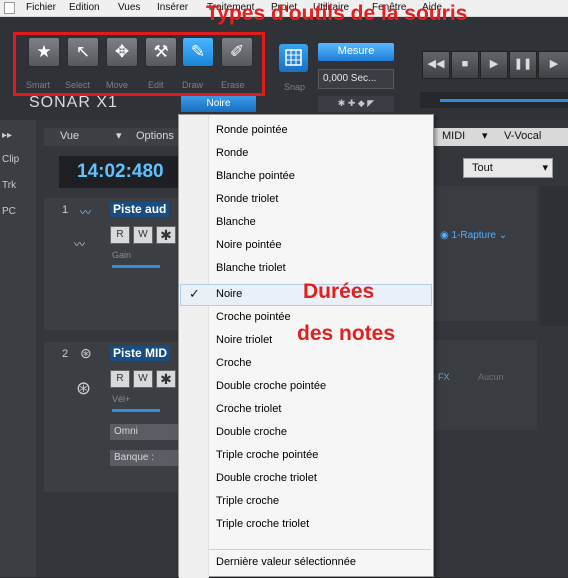 The image size is (568, 578). I want to click on gain-slider, so click(136, 266).